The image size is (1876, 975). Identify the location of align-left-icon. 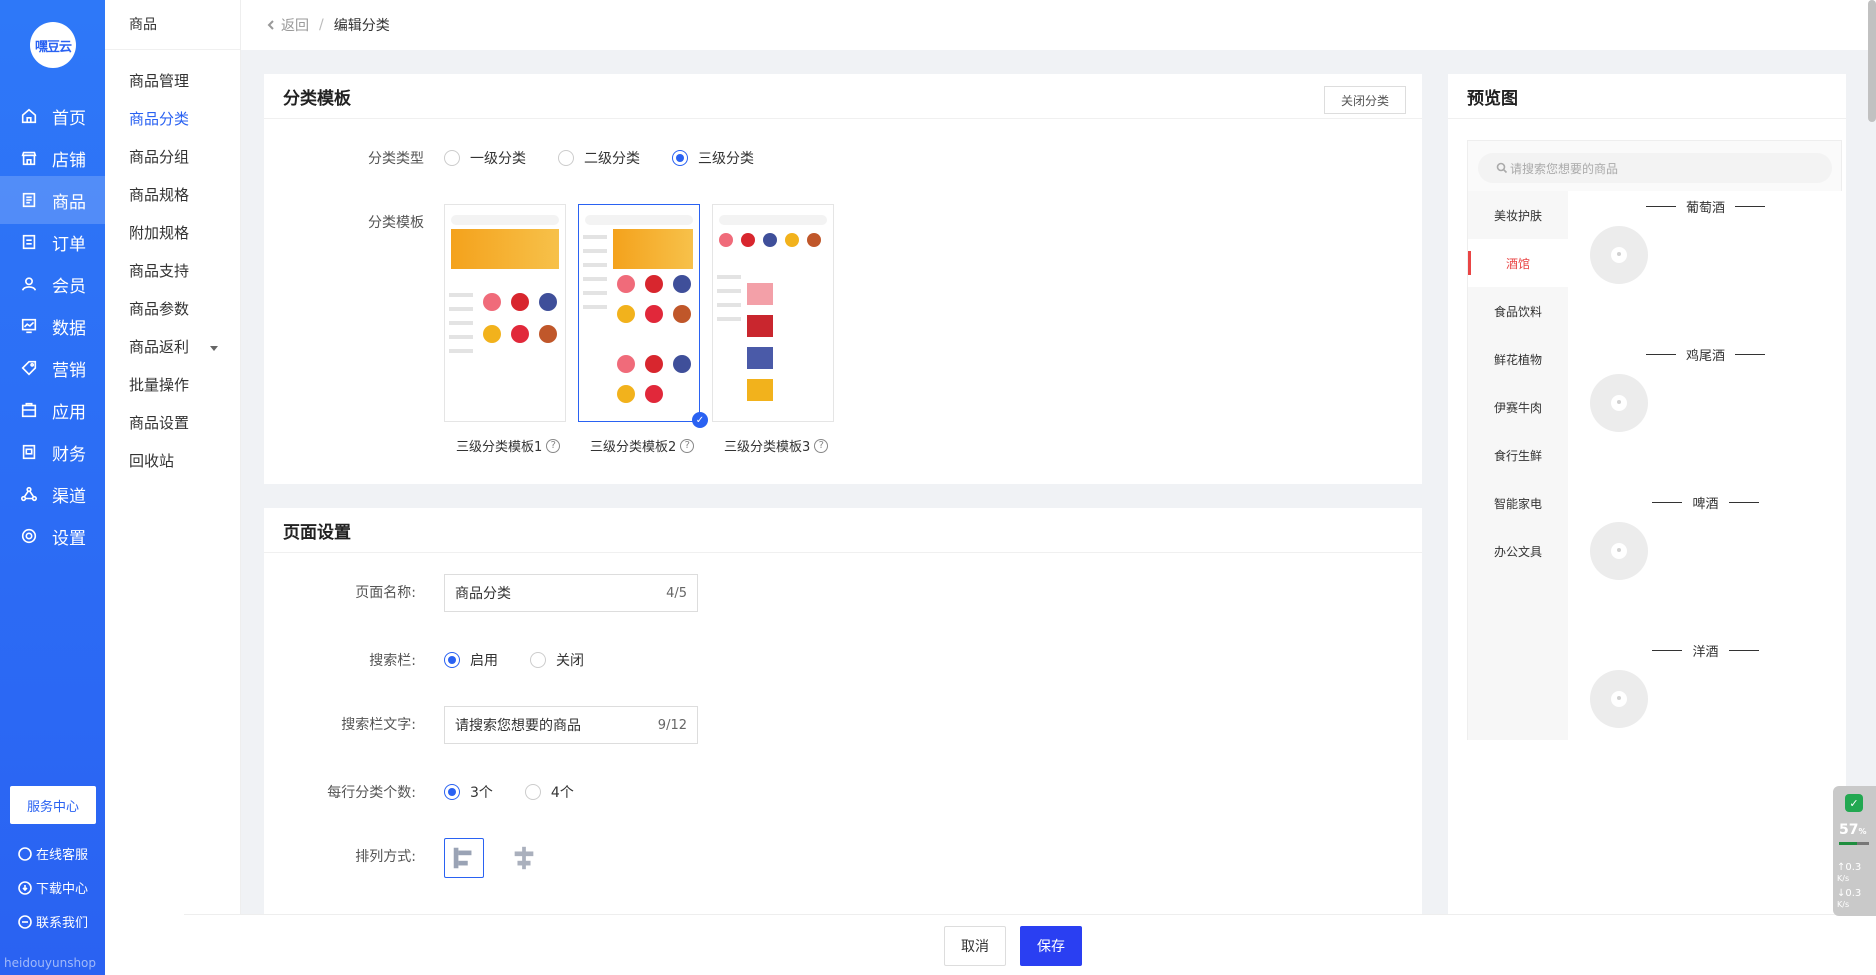
(462, 858).